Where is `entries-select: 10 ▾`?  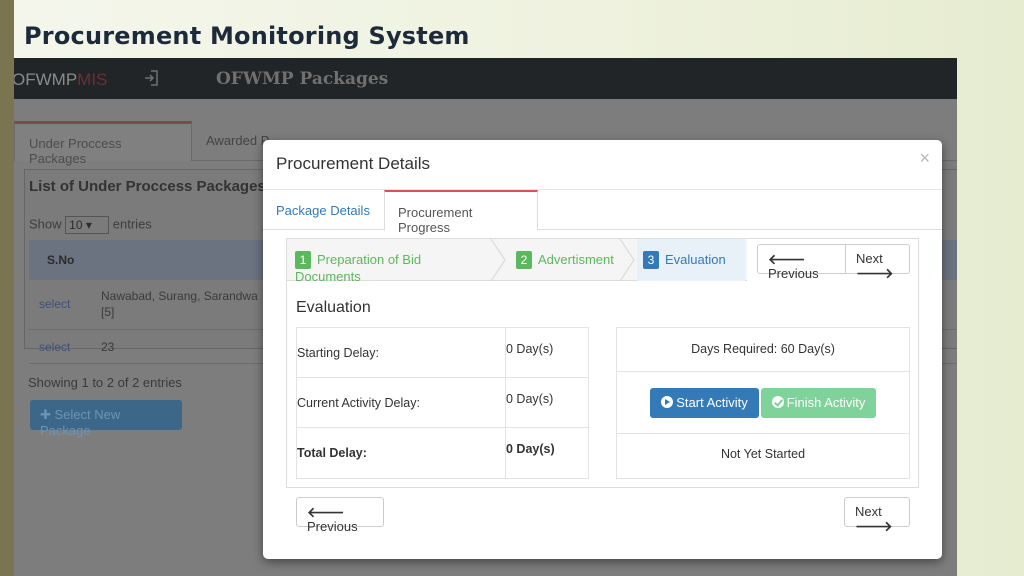
entries-select: 10 ▾ is located at coordinates (87, 225).